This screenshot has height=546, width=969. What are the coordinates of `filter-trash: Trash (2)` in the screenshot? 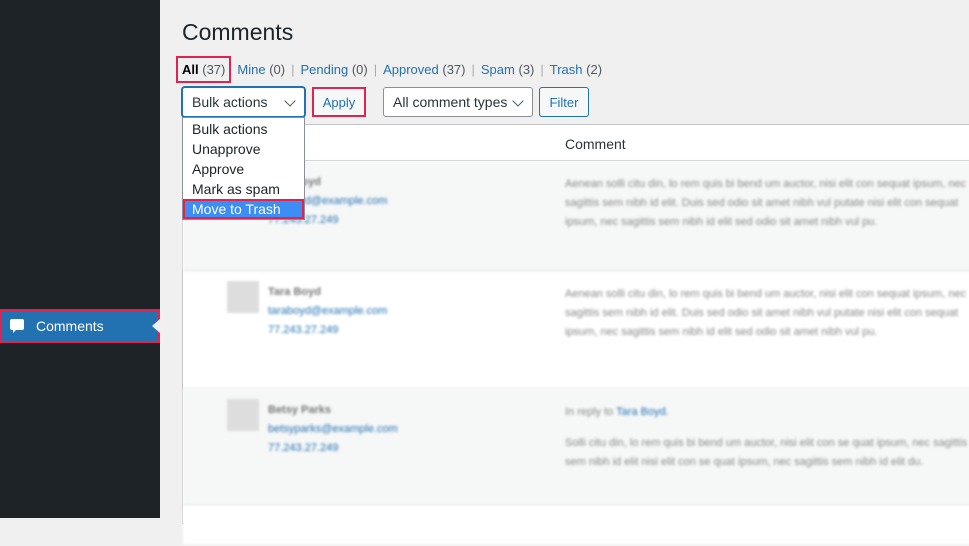 It's located at (576, 71).